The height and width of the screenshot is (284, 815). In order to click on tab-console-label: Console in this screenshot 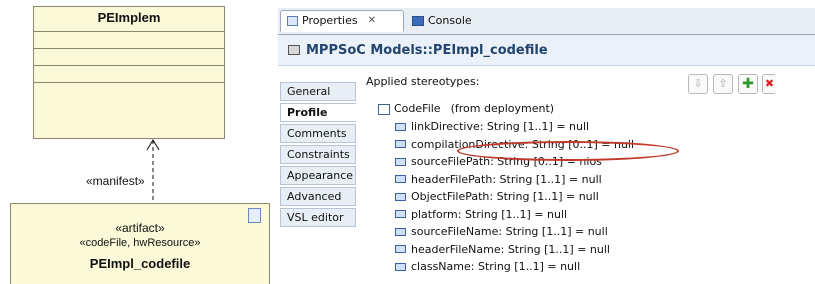, I will do `click(450, 20)`.